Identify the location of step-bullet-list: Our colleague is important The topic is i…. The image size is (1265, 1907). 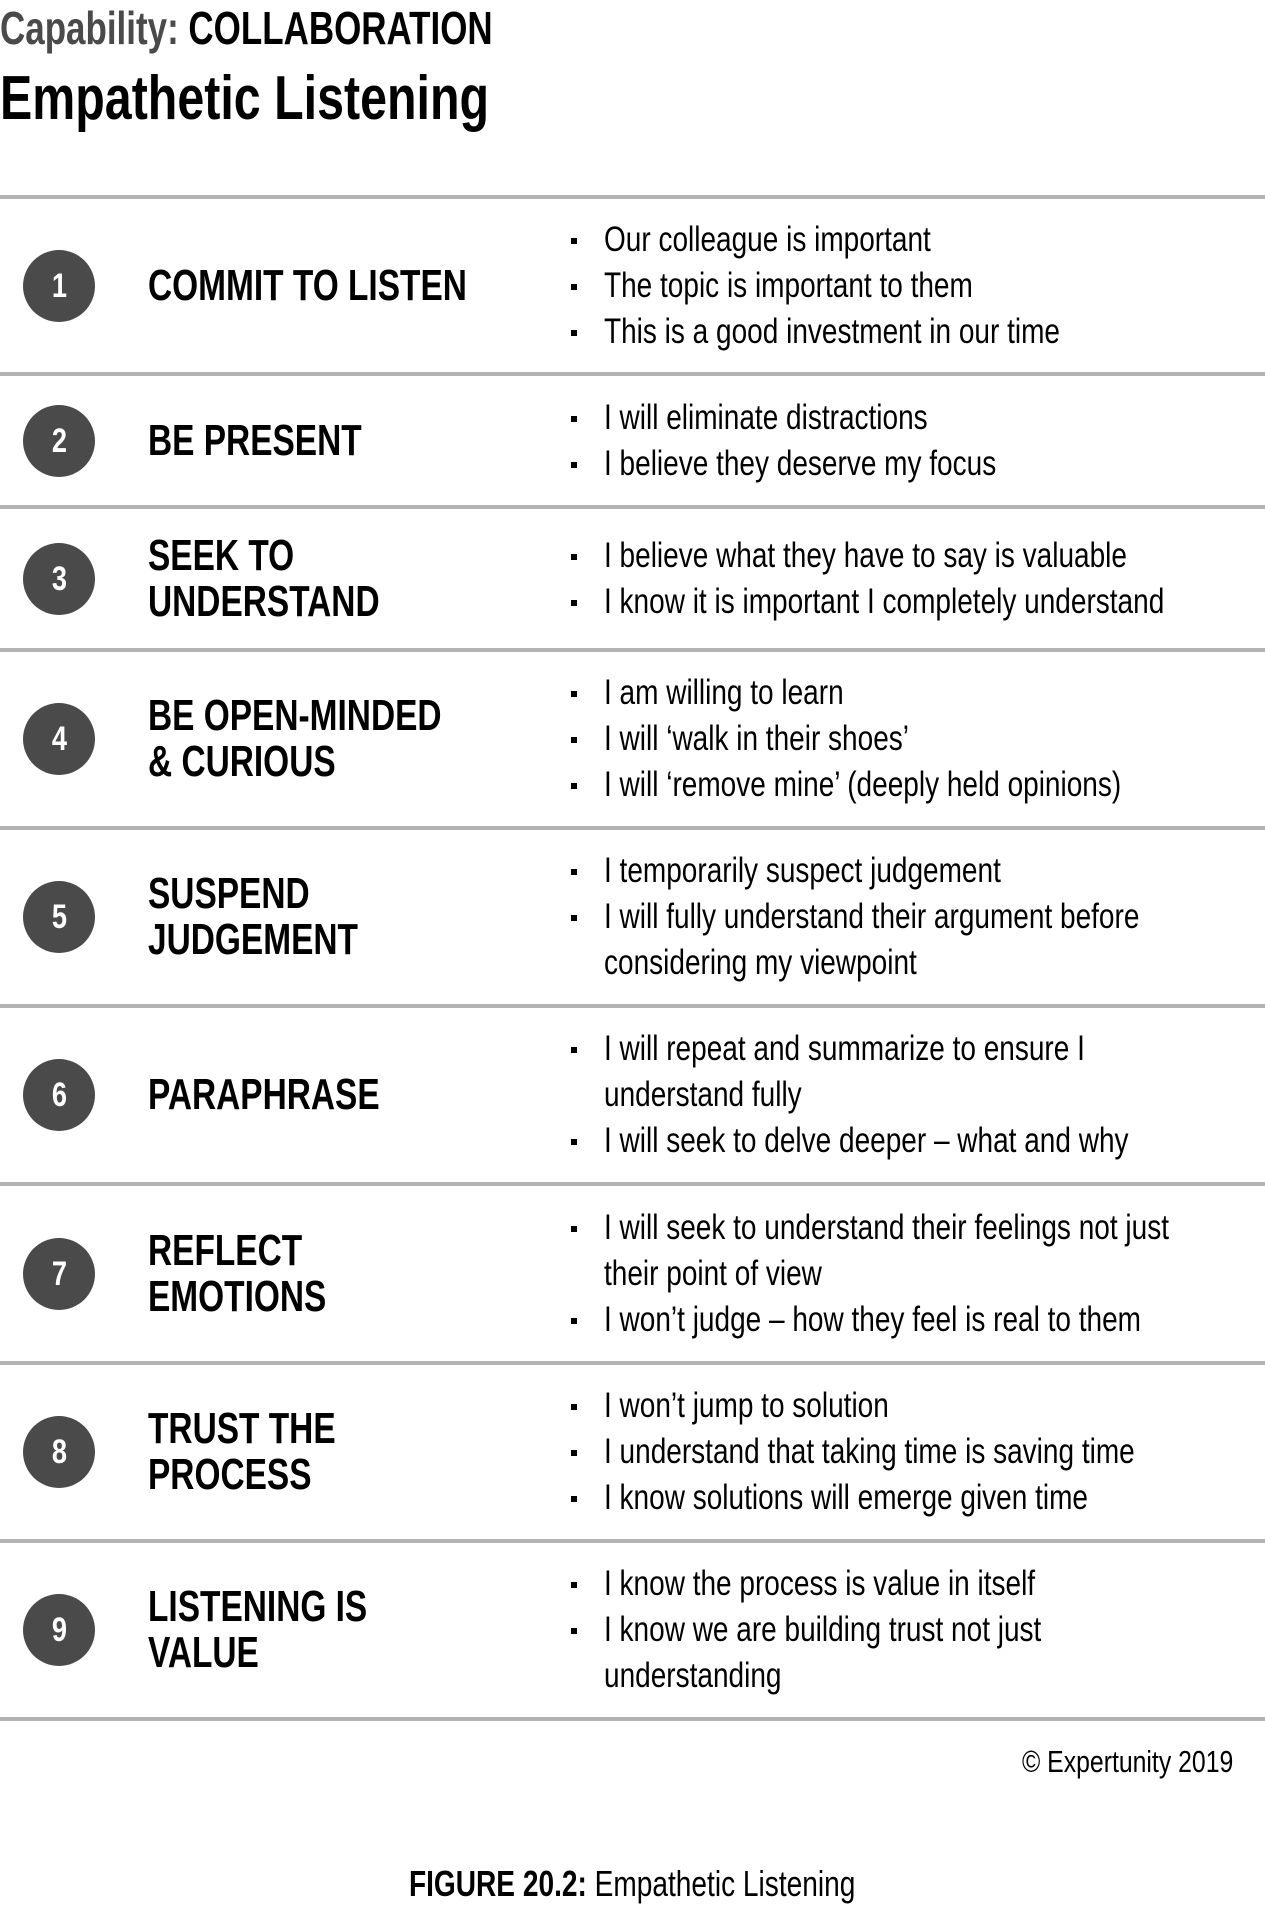
(911, 286).